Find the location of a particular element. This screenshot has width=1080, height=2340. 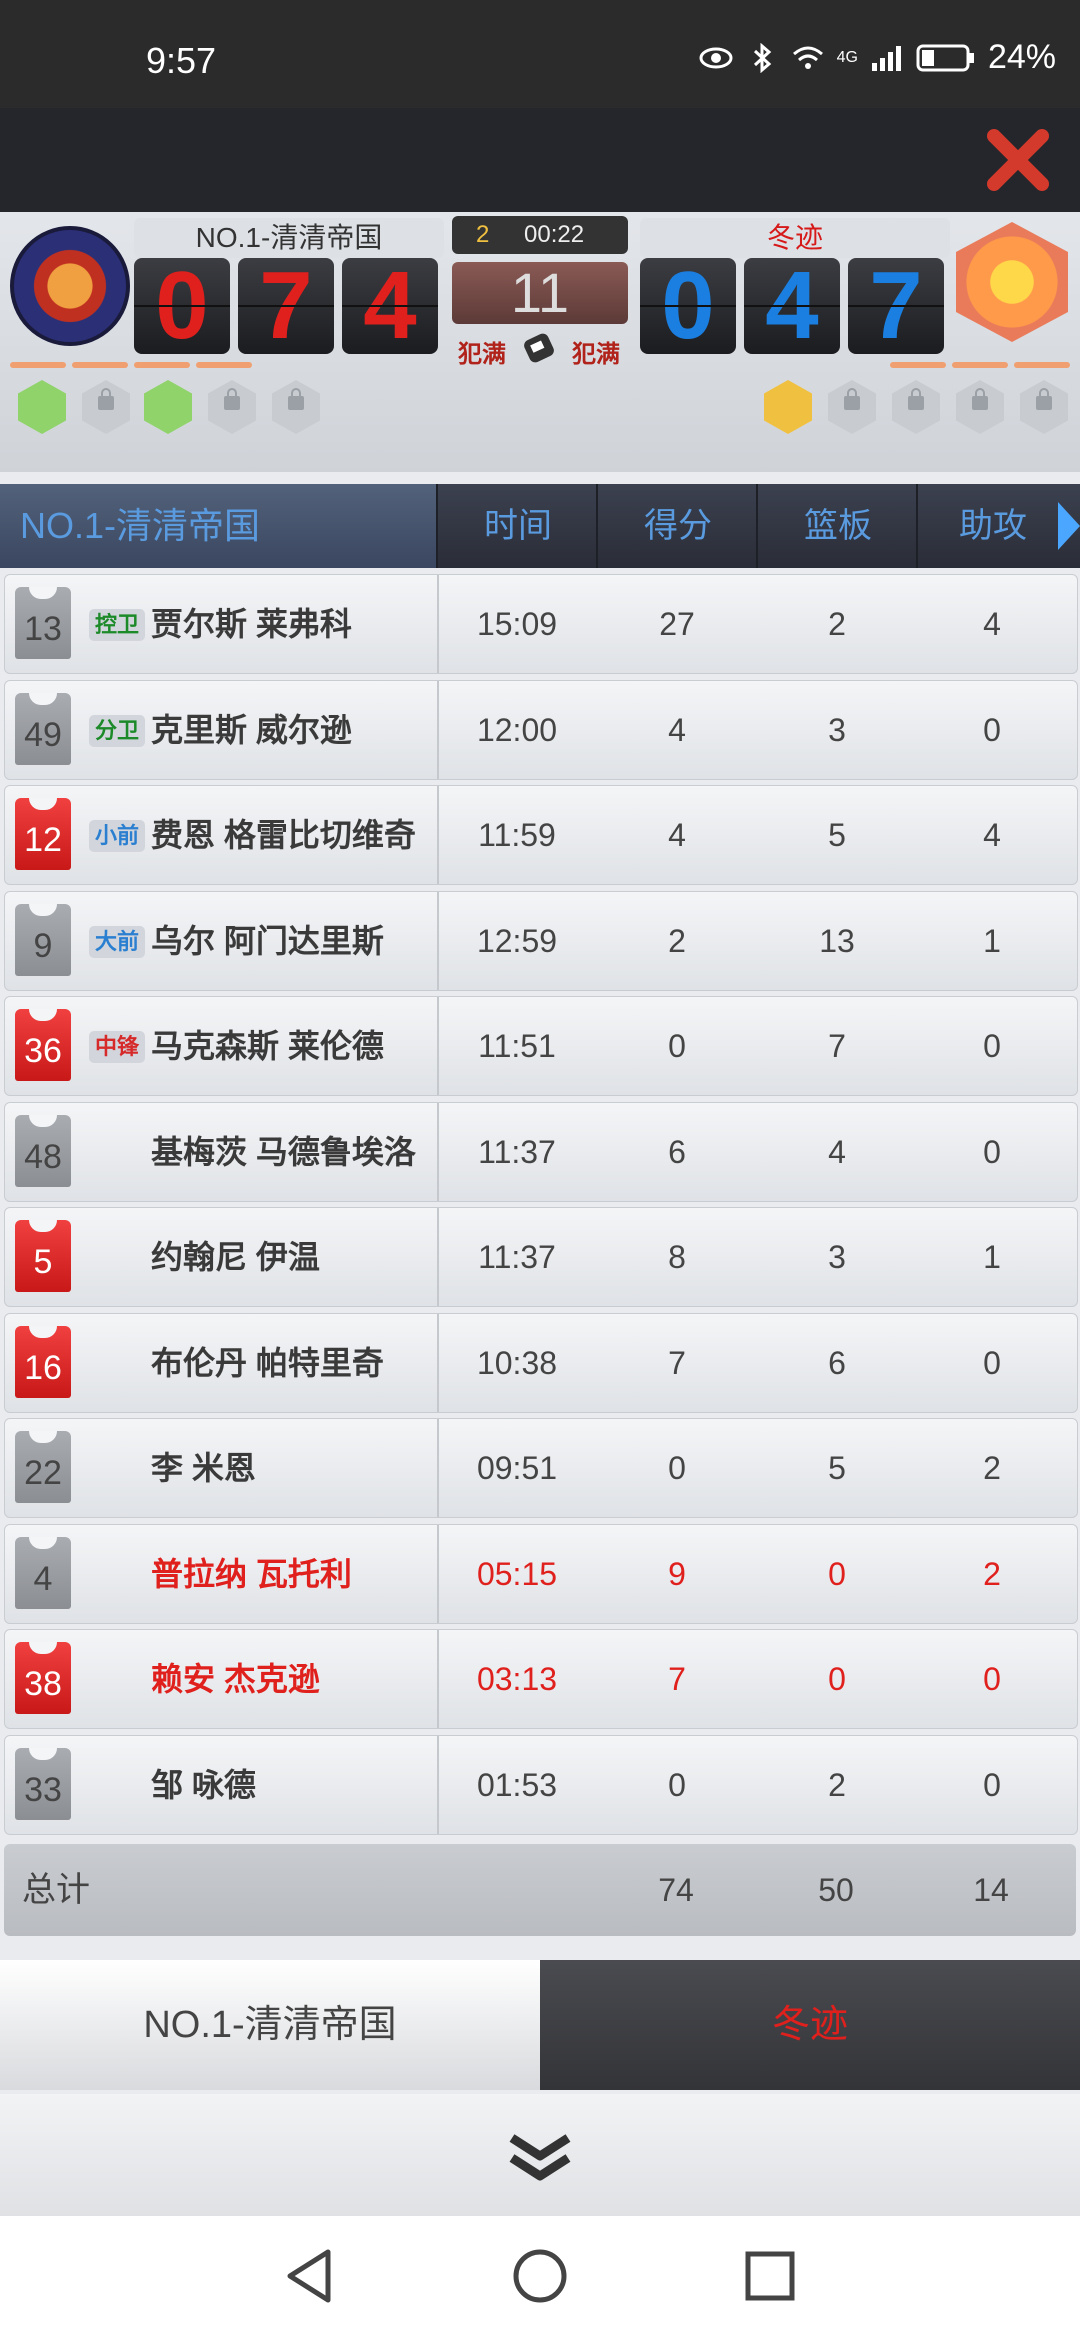

stat-points: 4 is located at coordinates (677, 729).